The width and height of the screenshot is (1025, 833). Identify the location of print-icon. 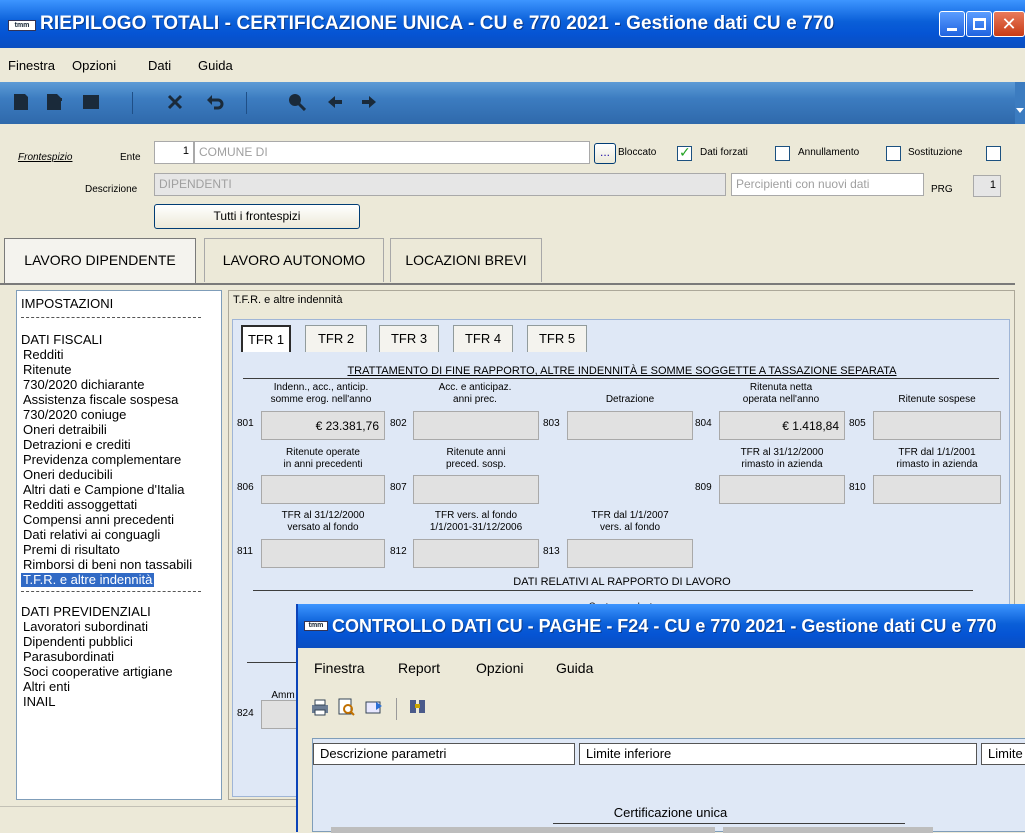
(320, 707).